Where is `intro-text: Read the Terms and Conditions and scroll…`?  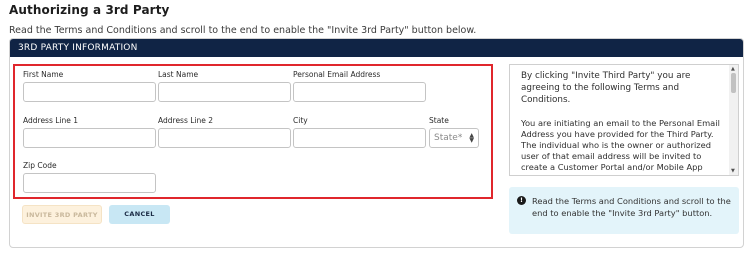
intro-text: Read the Terms and Conditions and scroll… is located at coordinates (243, 30).